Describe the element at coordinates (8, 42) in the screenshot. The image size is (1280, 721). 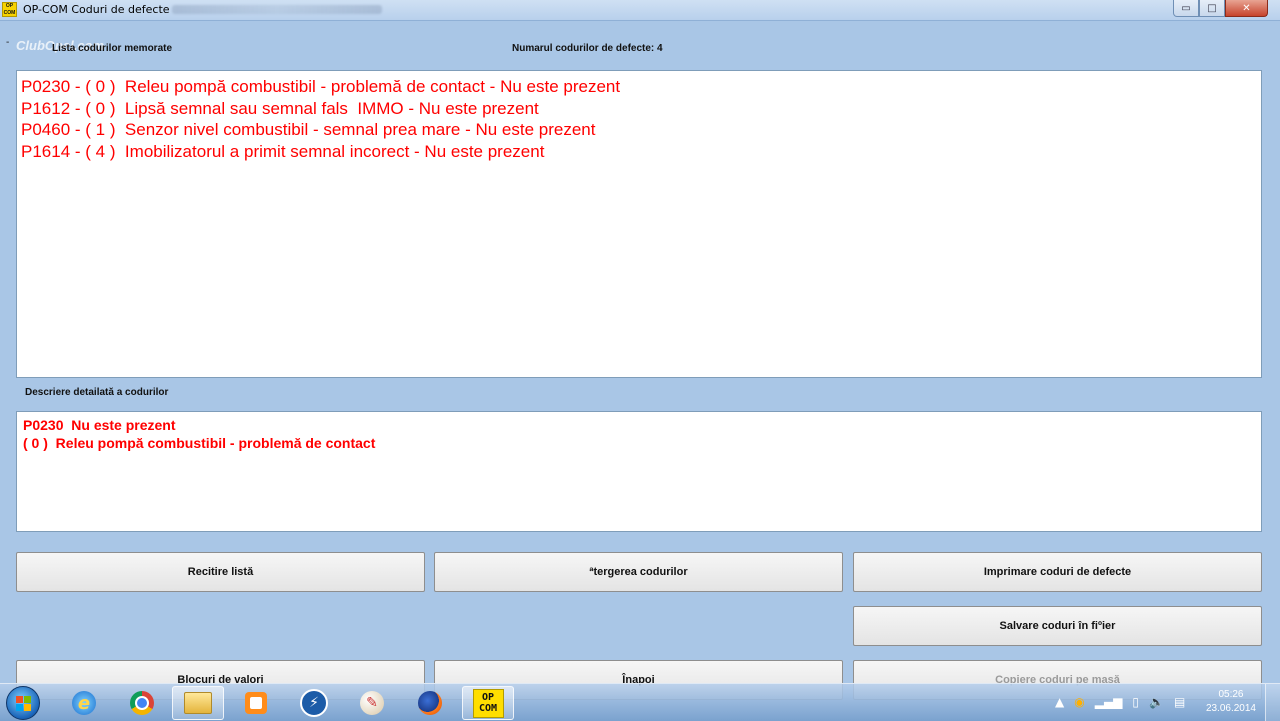
I see `dash-mark: -` at that location.